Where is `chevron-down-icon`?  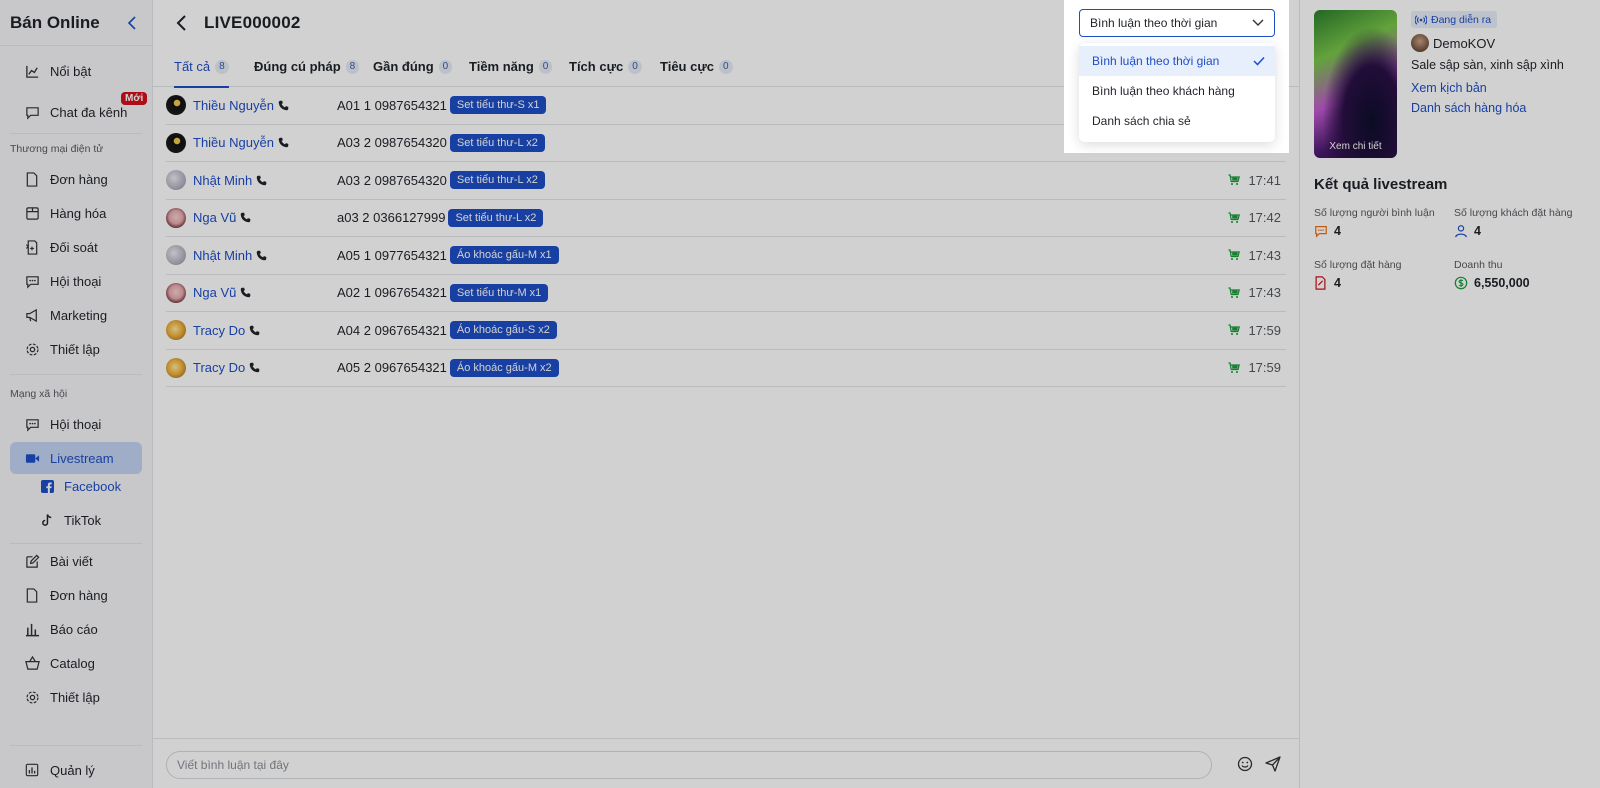
chevron-down-icon is located at coordinates (1258, 22).